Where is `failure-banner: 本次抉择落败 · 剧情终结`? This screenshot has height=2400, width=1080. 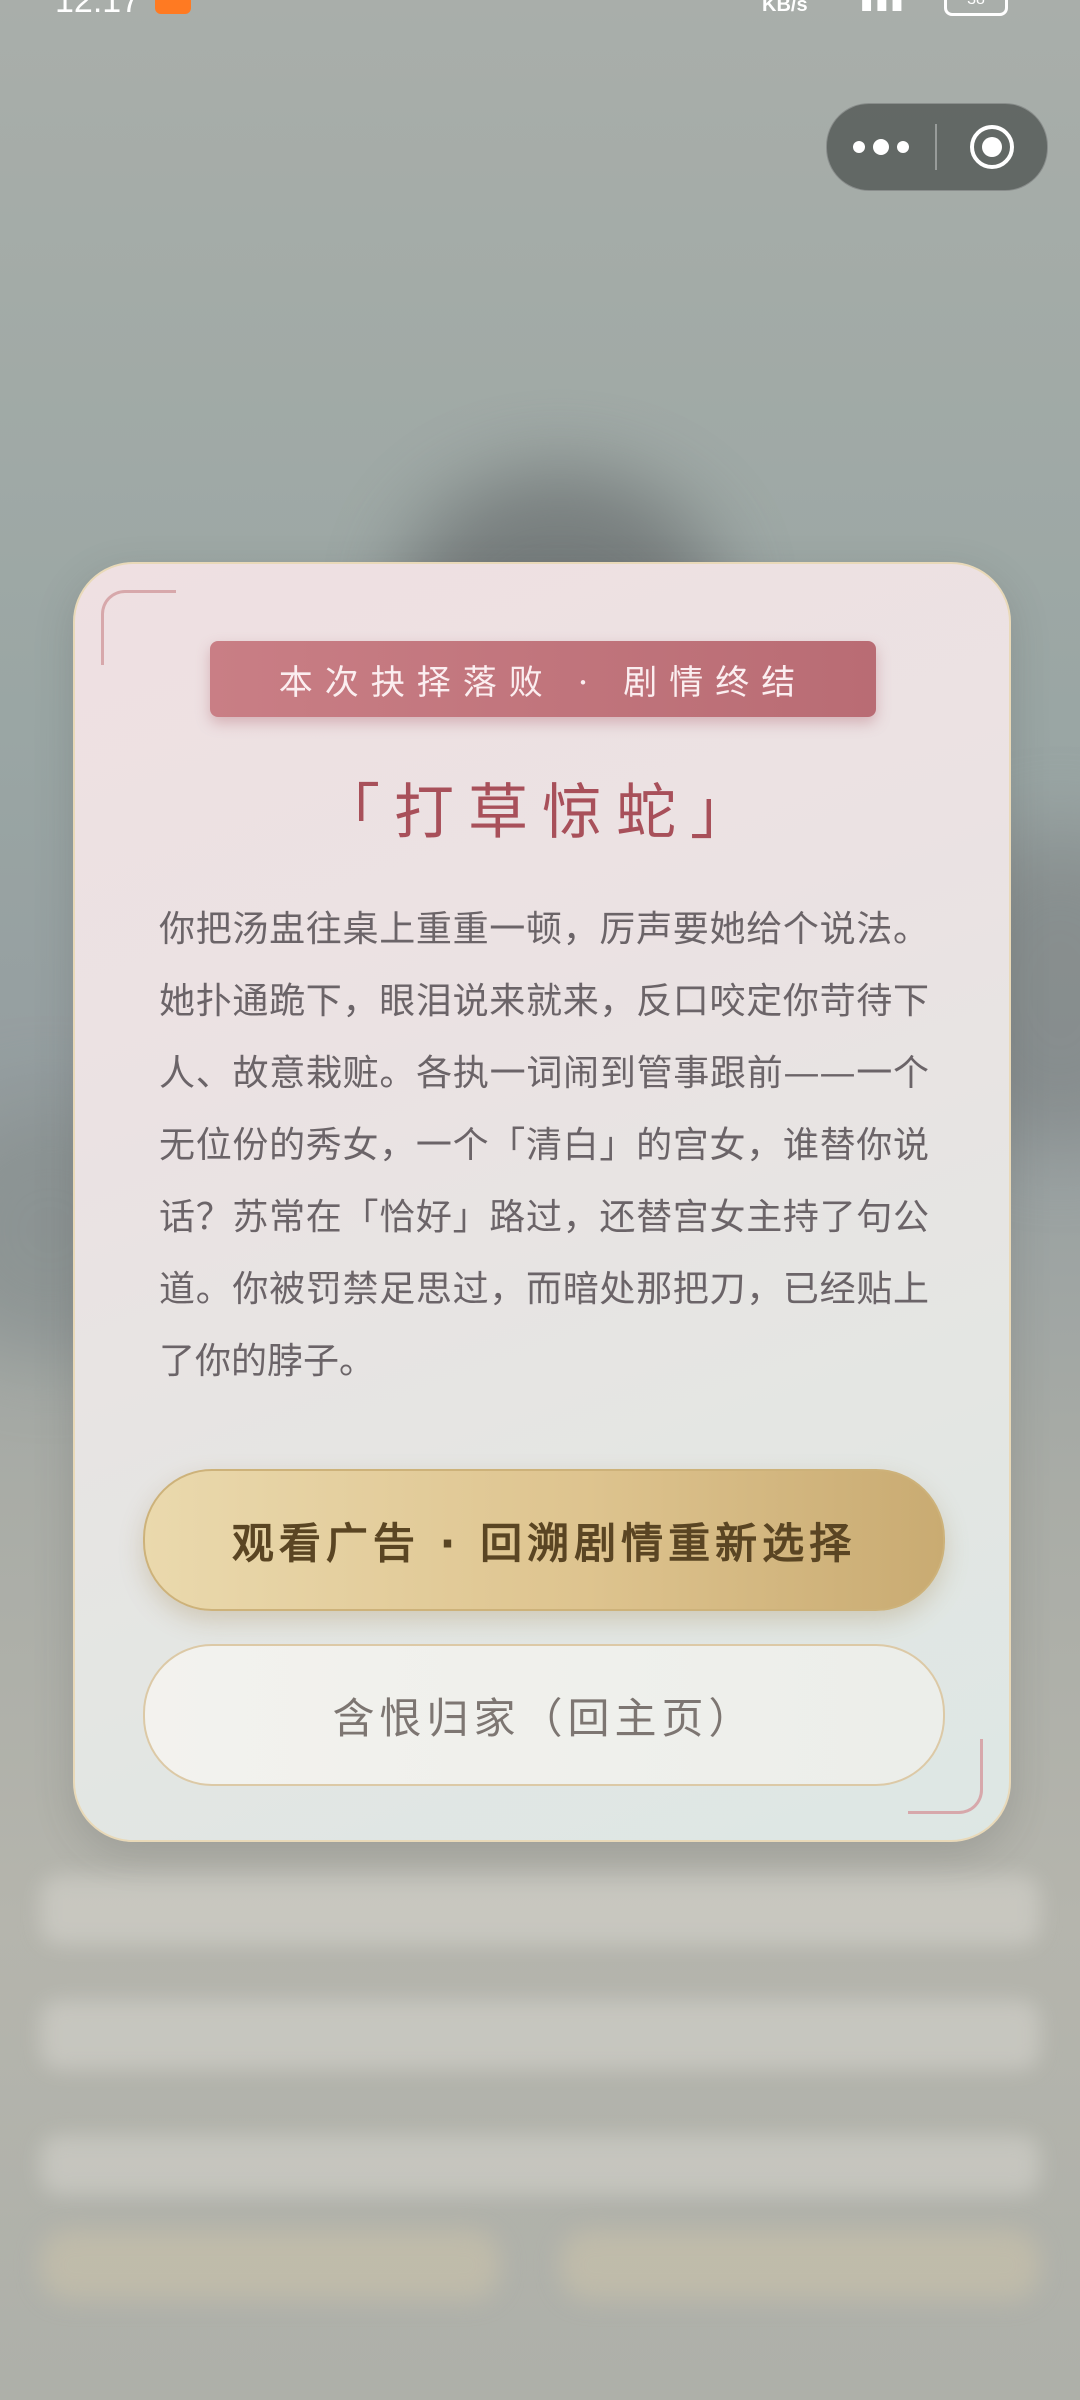 failure-banner: 本次抉择落败 · 剧情终结 is located at coordinates (543, 679).